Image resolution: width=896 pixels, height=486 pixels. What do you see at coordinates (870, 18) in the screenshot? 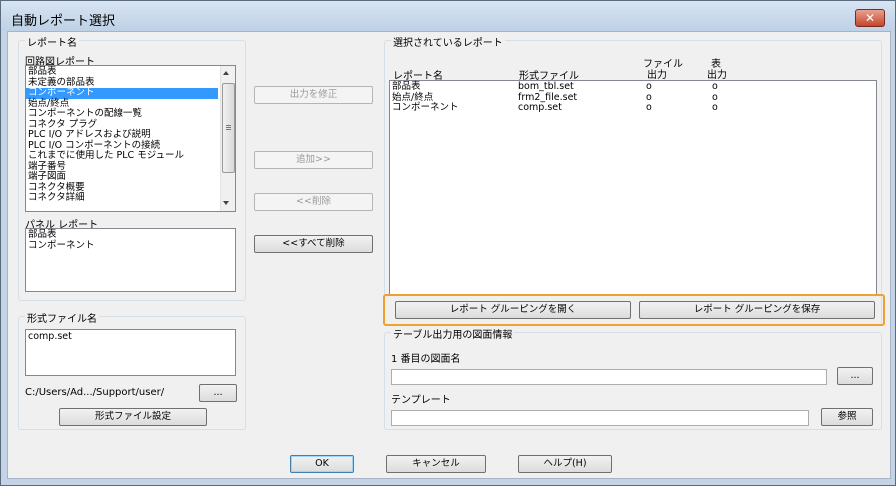
I see `close-button: ✕` at bounding box center [870, 18].